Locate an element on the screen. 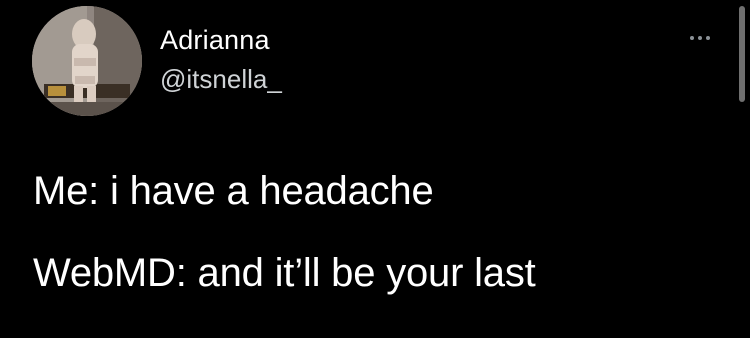 This screenshot has width=750, height=338. tweet-text-line-2: WebMD: and it’ll be your last is located at coordinates (284, 273).